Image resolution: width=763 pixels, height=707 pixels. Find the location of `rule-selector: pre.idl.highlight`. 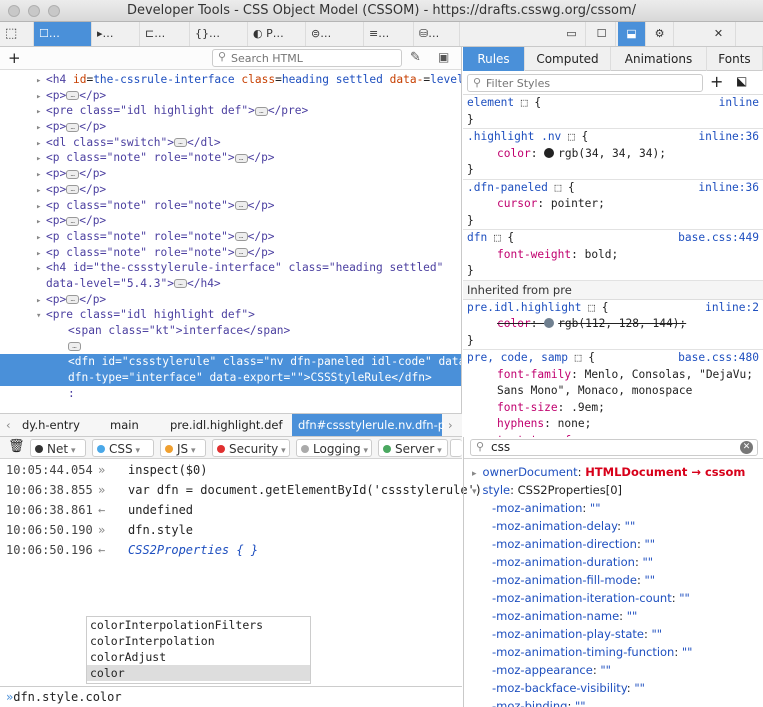

rule-selector: pre.idl.highlight is located at coordinates (524, 307).